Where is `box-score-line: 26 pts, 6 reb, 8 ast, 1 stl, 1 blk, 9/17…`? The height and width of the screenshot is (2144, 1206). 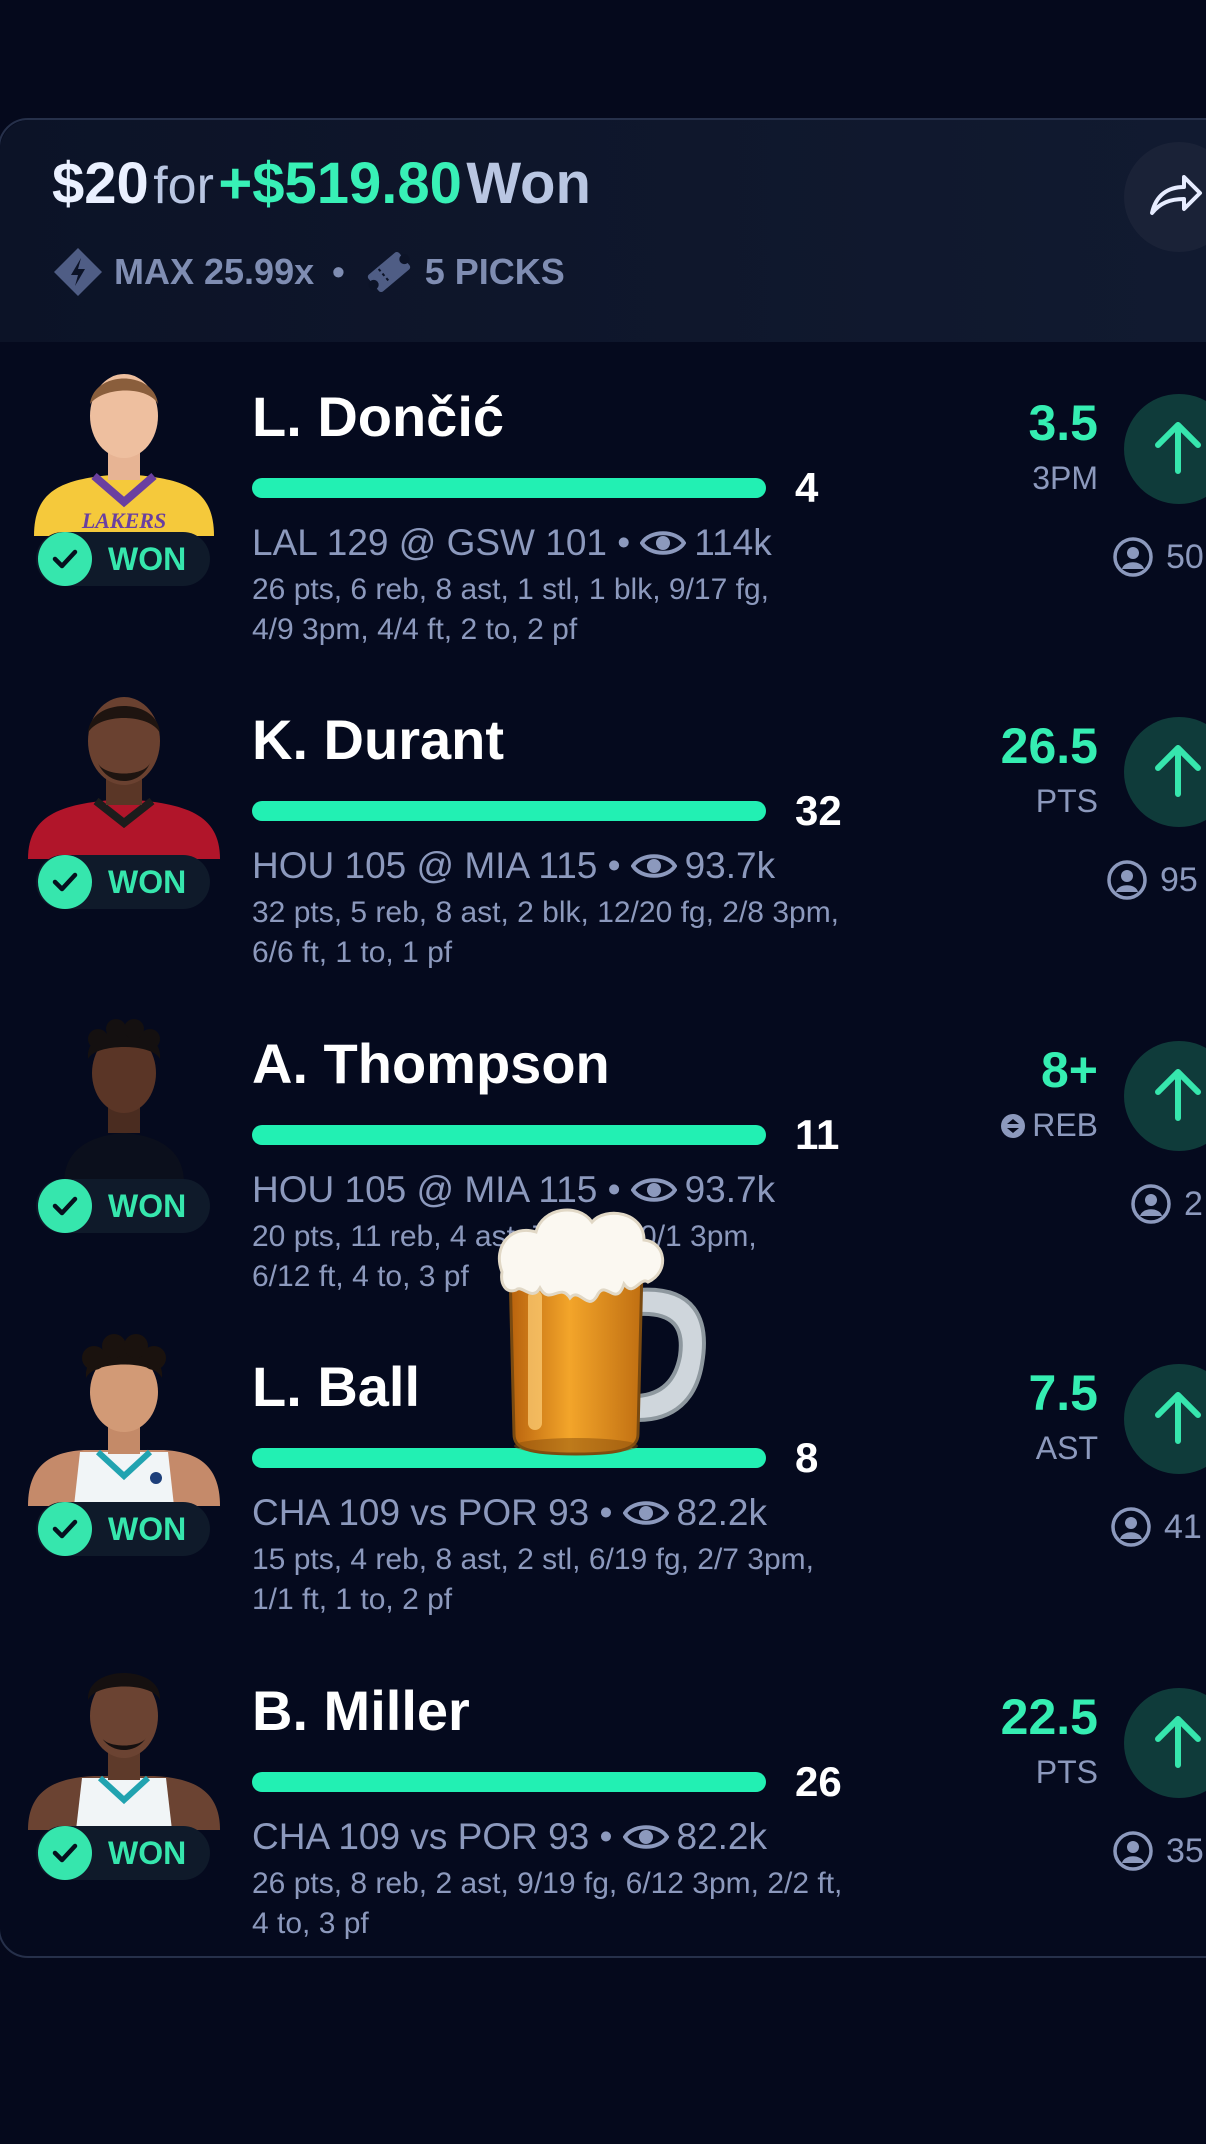 box-score-line: 26 pts, 6 reb, 8 ast, 1 stl, 1 blk, 9/17… is located at coordinates (510, 589).